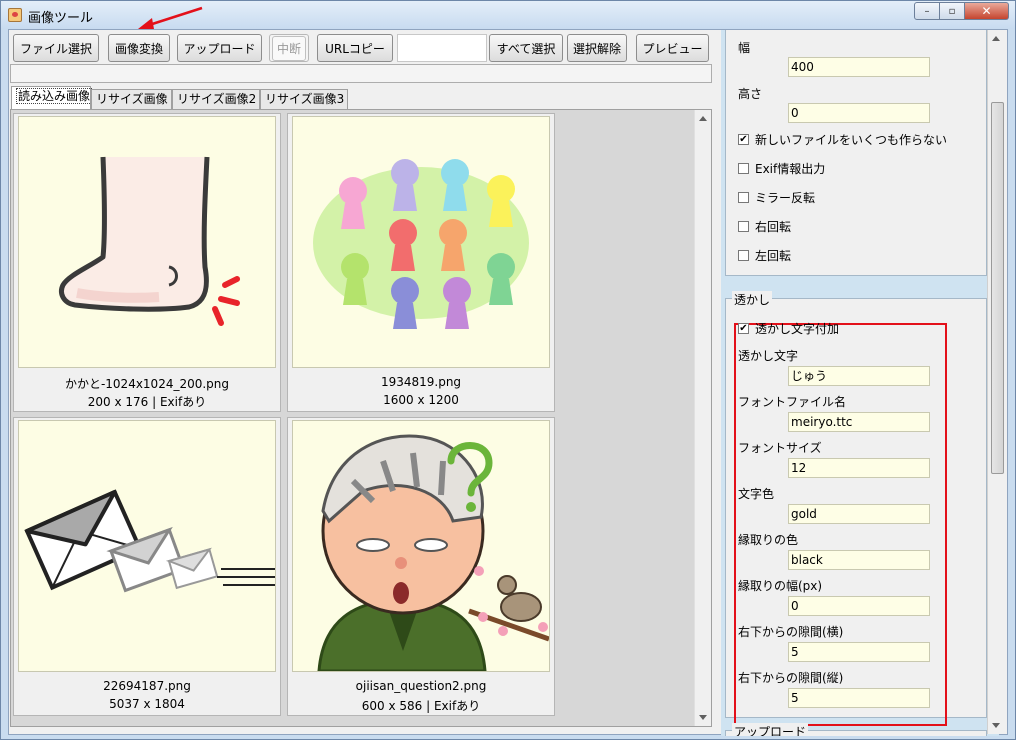 The width and height of the screenshot is (1016, 740). Describe the element at coordinates (421, 382) in the screenshot. I see `image-filename: 1934819.png` at that location.